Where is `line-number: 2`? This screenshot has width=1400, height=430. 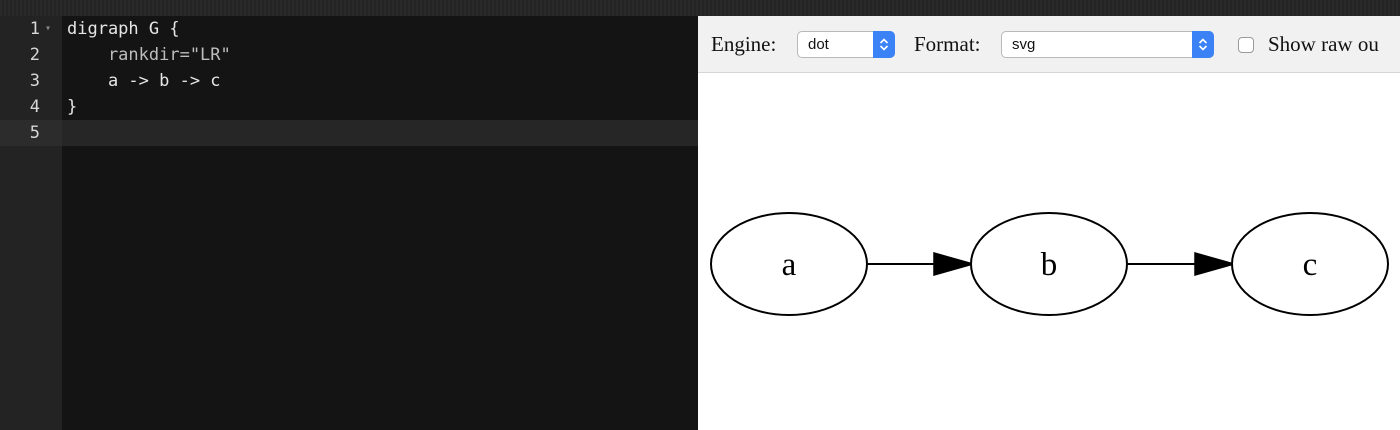 line-number: 2 is located at coordinates (34, 55).